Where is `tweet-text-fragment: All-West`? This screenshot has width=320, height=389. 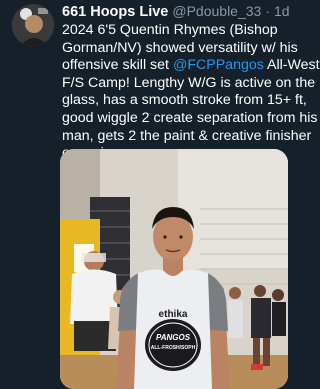
tweet-text-fragment: All-West is located at coordinates (291, 65).